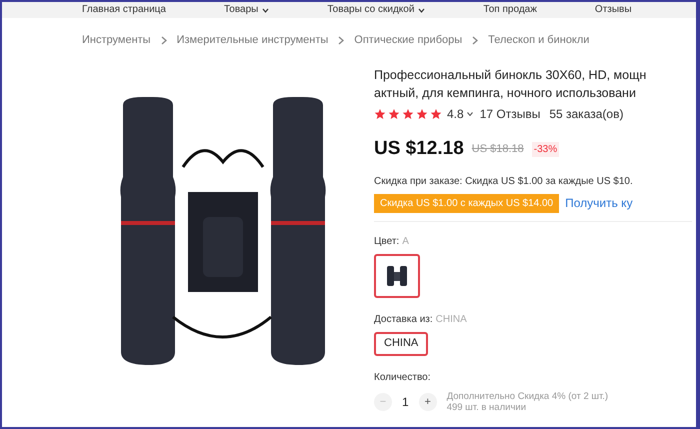 The width and height of the screenshot is (700, 429). Describe the element at coordinates (419, 149) in the screenshot. I see `current-price: US $12.18` at that location.